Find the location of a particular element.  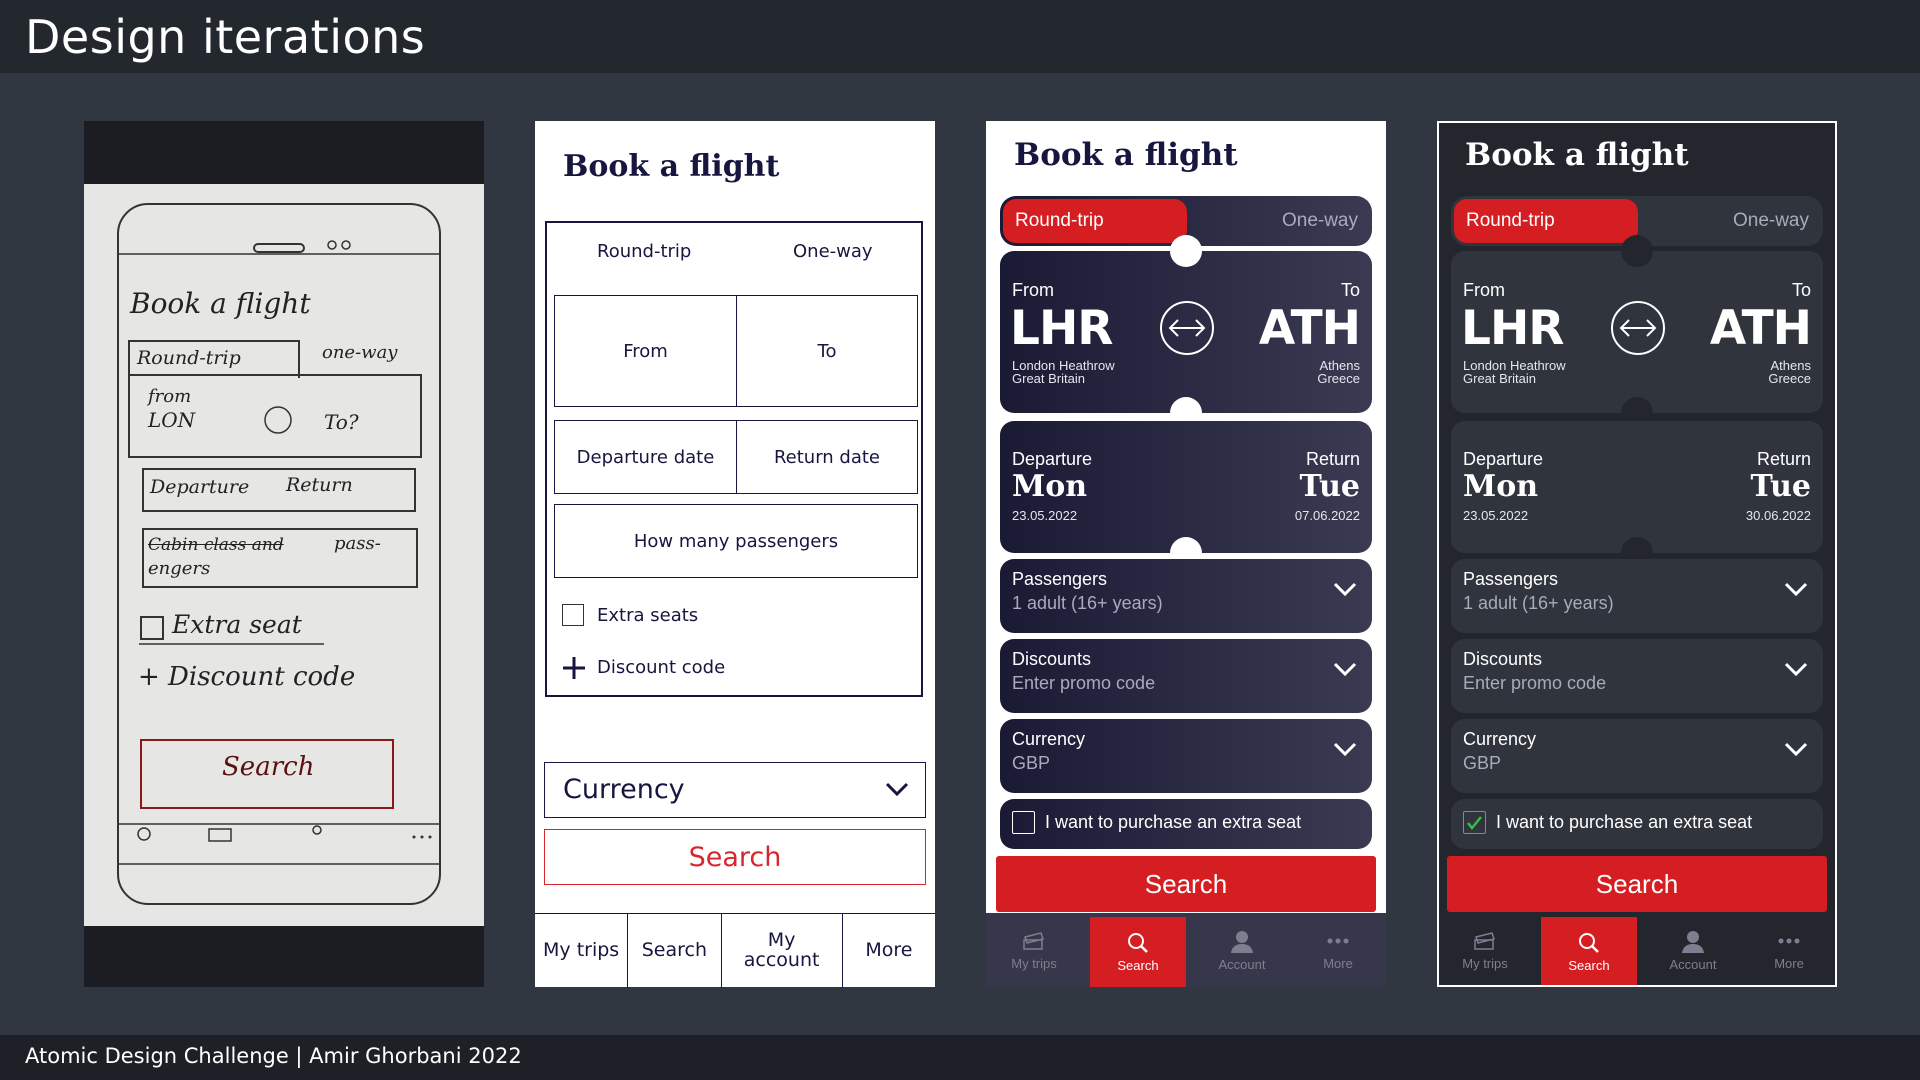

swap-arrows-icon is located at coordinates (1187, 328).